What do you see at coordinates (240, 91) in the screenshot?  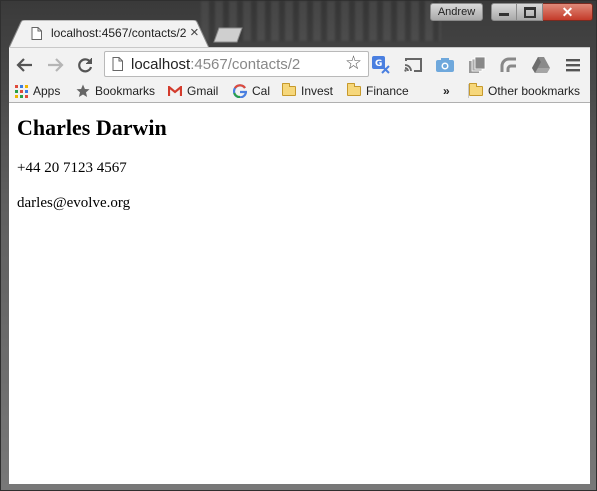 I see `google-icon` at bounding box center [240, 91].